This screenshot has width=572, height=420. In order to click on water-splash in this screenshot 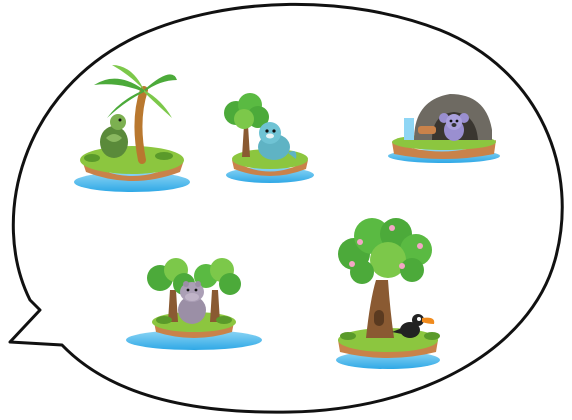, I will do `click(132, 182)`.